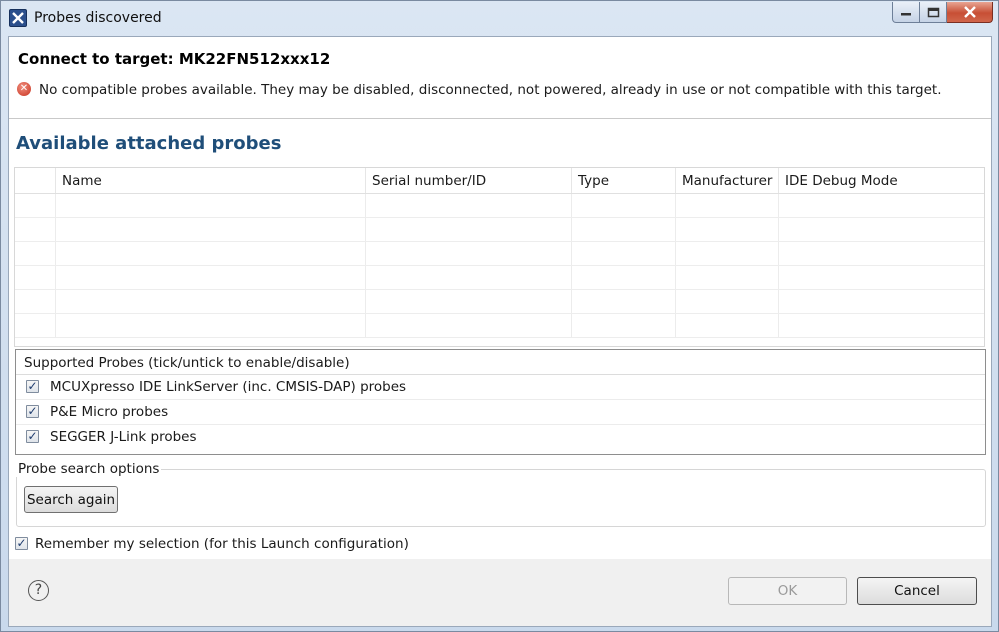  Describe the element at coordinates (174, 59) in the screenshot. I see `dialog-heading: Connect to target: MK22FN512xxx12` at that location.